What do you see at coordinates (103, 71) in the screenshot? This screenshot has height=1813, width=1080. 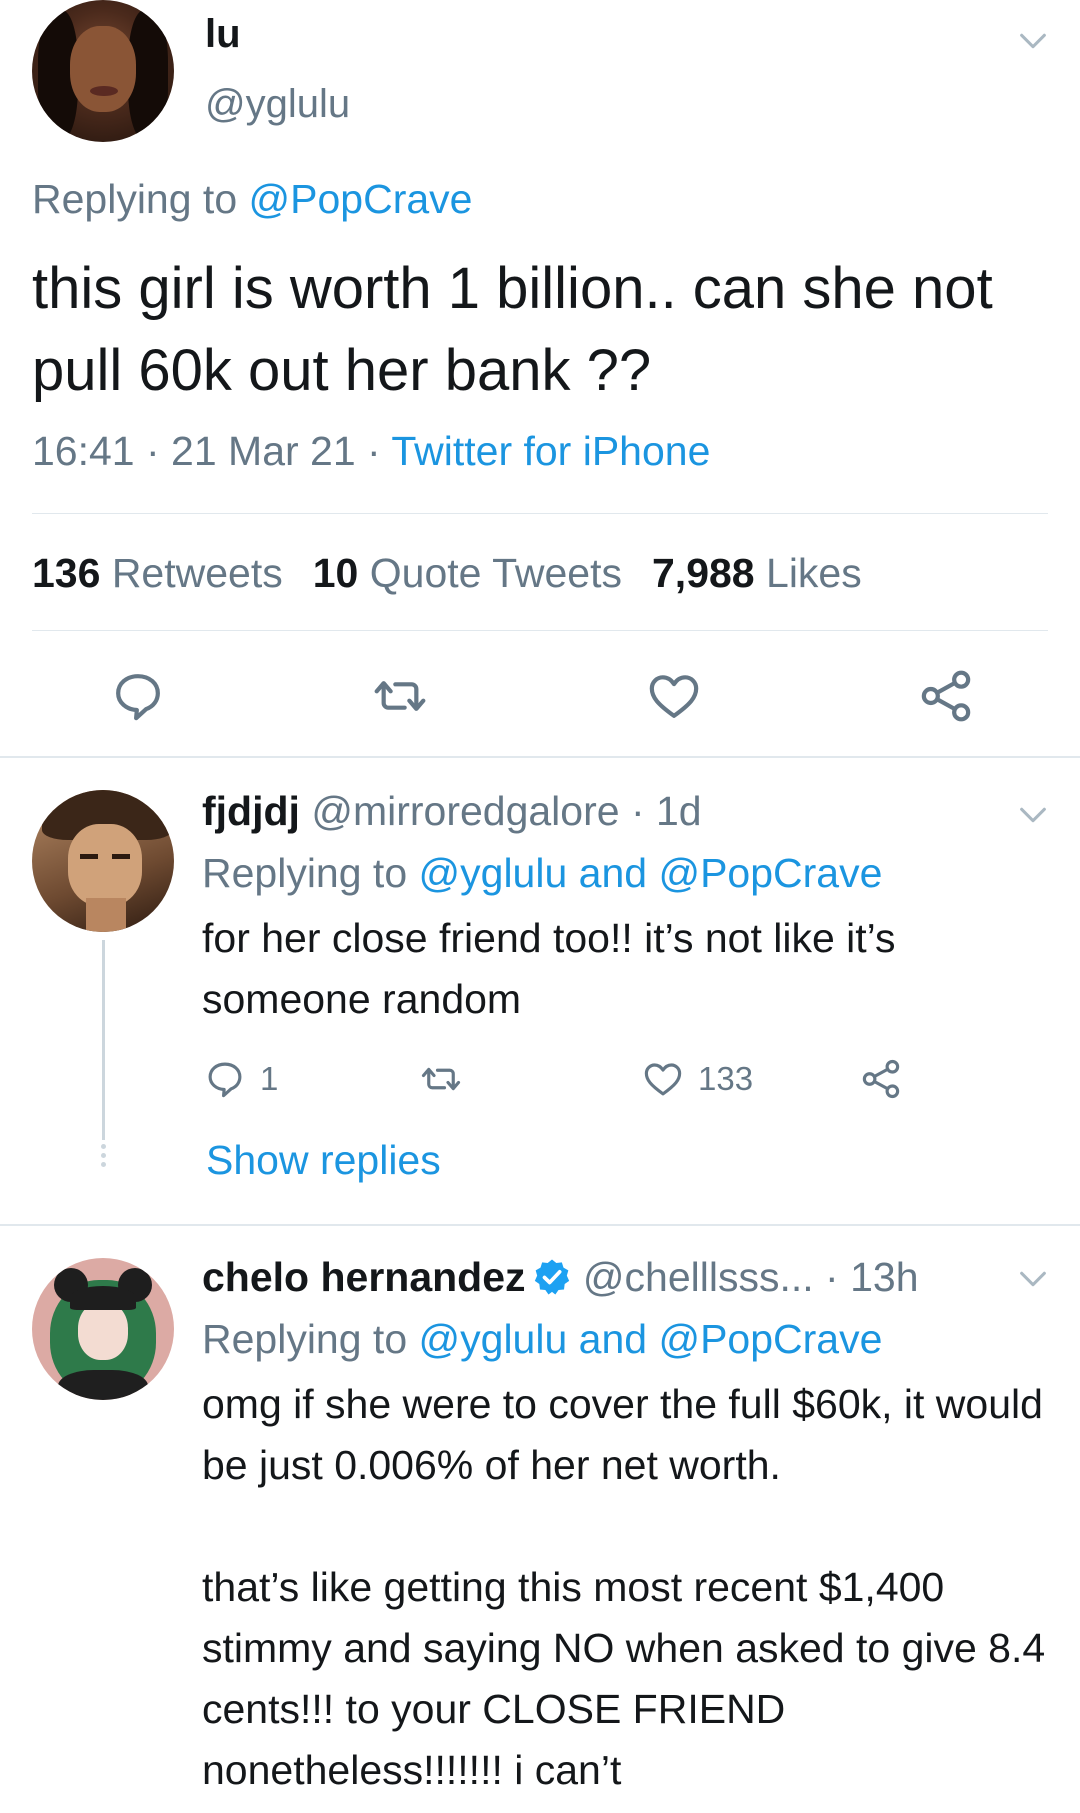 I see `avatar-main` at bounding box center [103, 71].